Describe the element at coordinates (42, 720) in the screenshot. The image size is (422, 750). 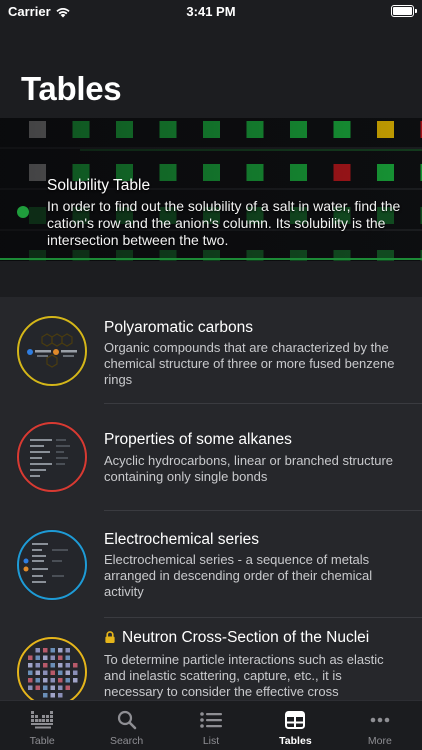
I see `periodic-table-icon` at that location.